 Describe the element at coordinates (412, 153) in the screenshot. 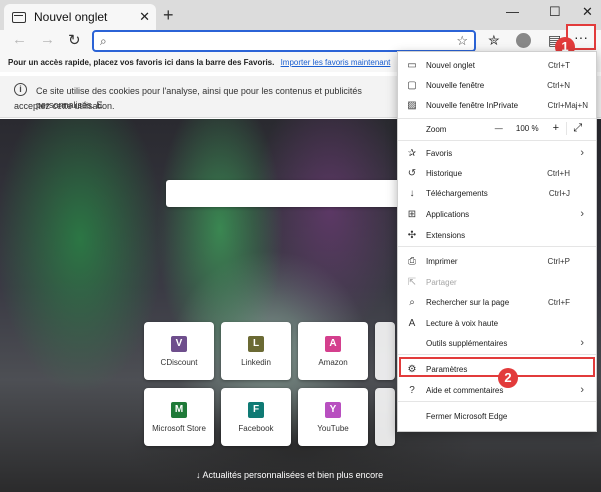

I see `favorites-star-icon: ✰` at that location.